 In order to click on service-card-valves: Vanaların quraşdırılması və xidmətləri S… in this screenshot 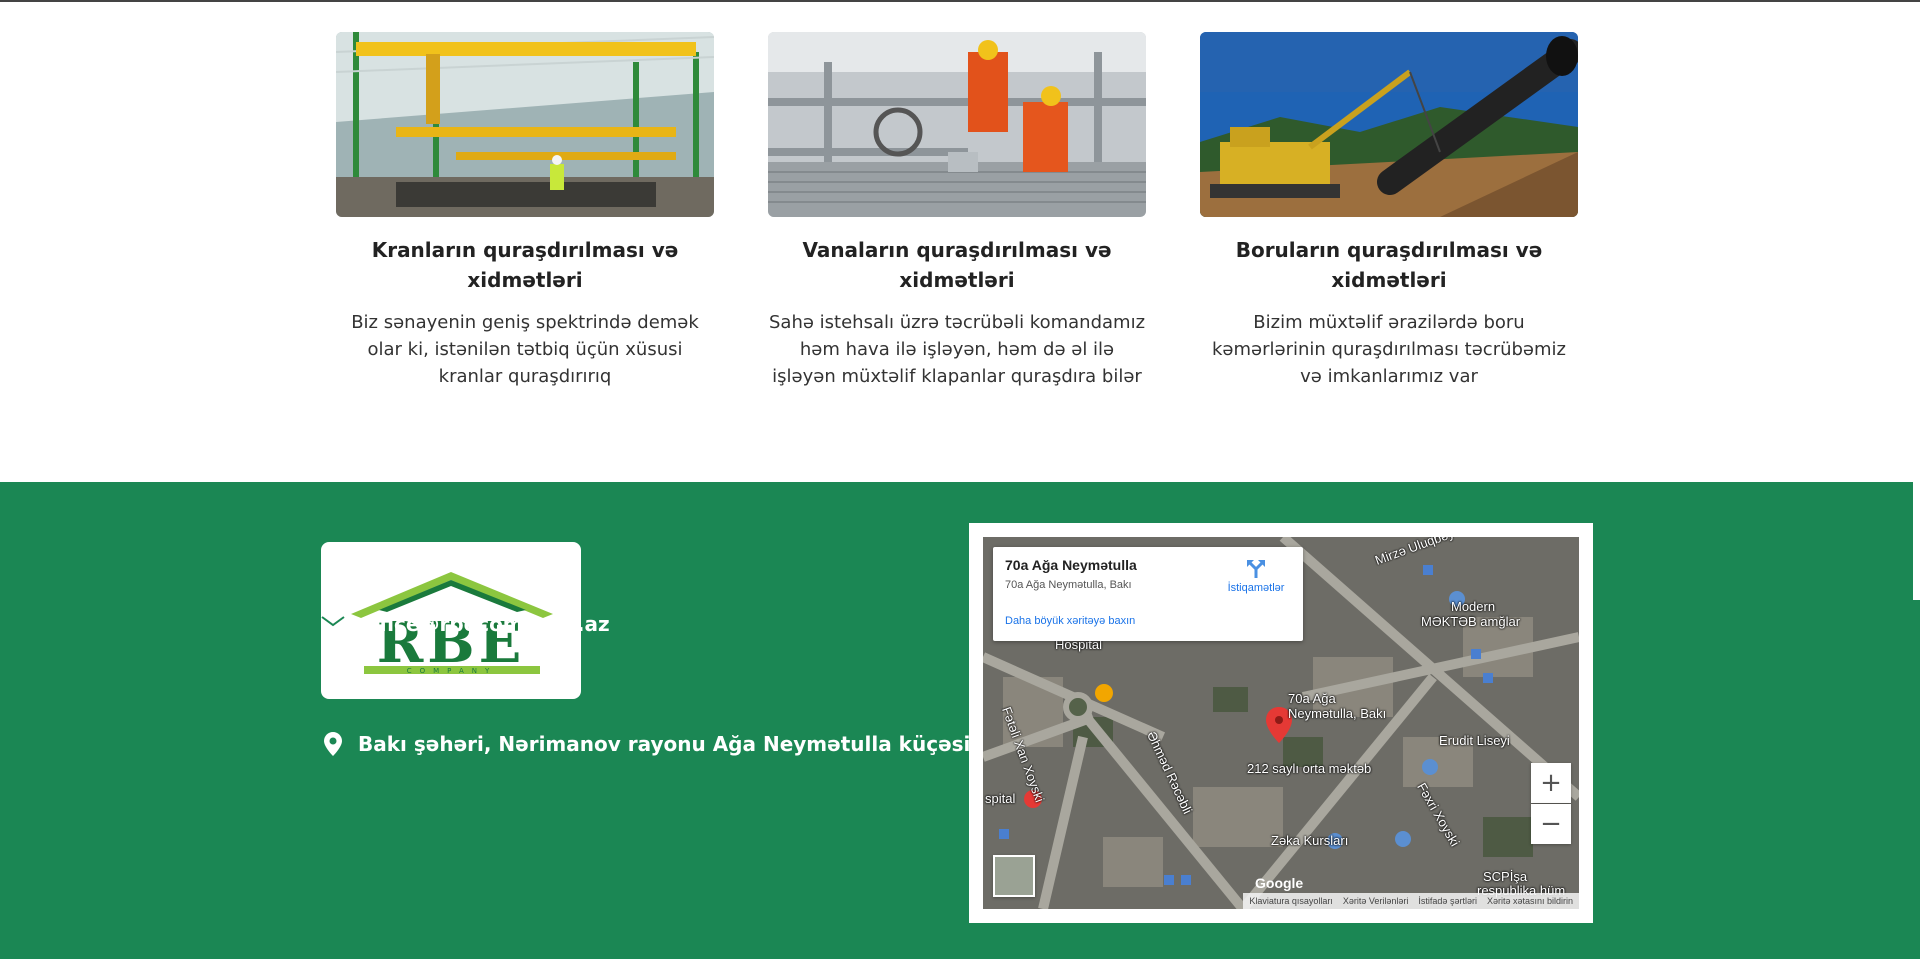, I will do `click(957, 211)`.